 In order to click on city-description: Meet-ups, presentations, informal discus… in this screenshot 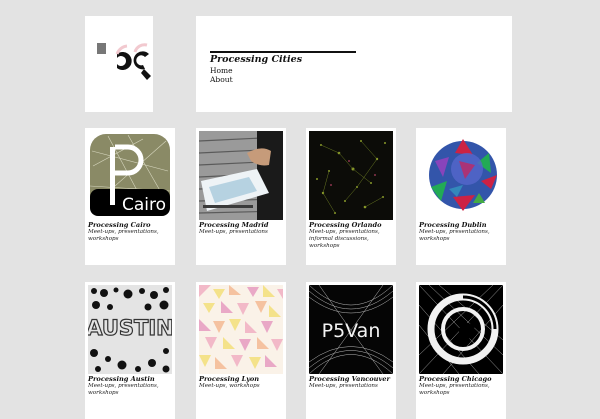, I will do `click(344, 239)`.